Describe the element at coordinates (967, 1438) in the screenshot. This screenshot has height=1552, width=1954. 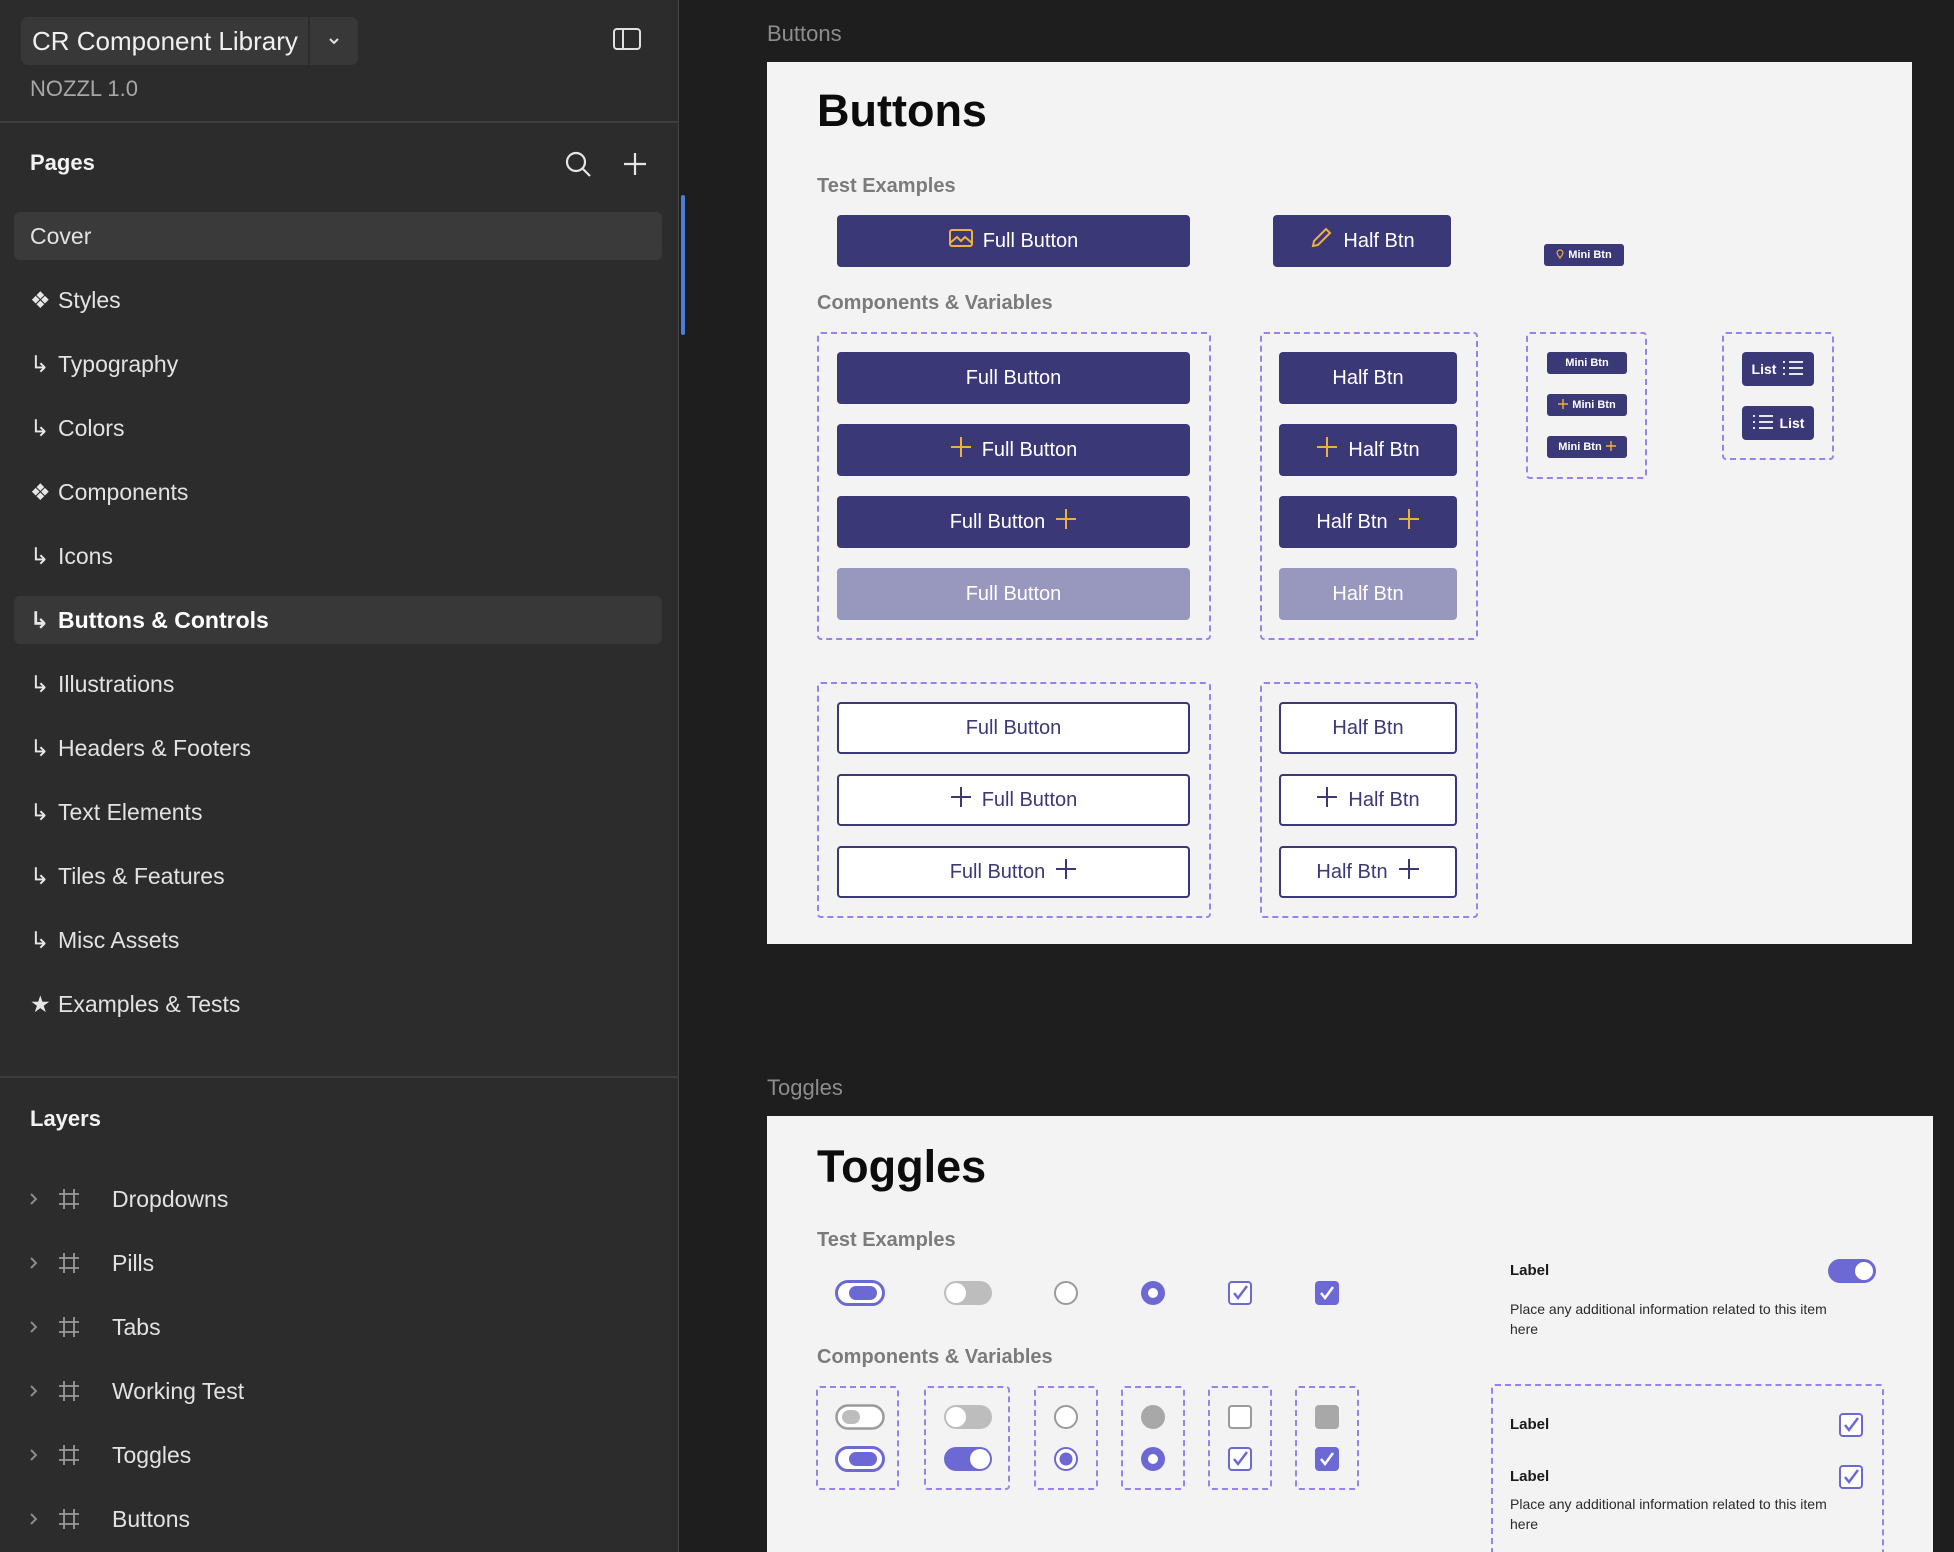
I see `component-set-toggle-filled` at that location.